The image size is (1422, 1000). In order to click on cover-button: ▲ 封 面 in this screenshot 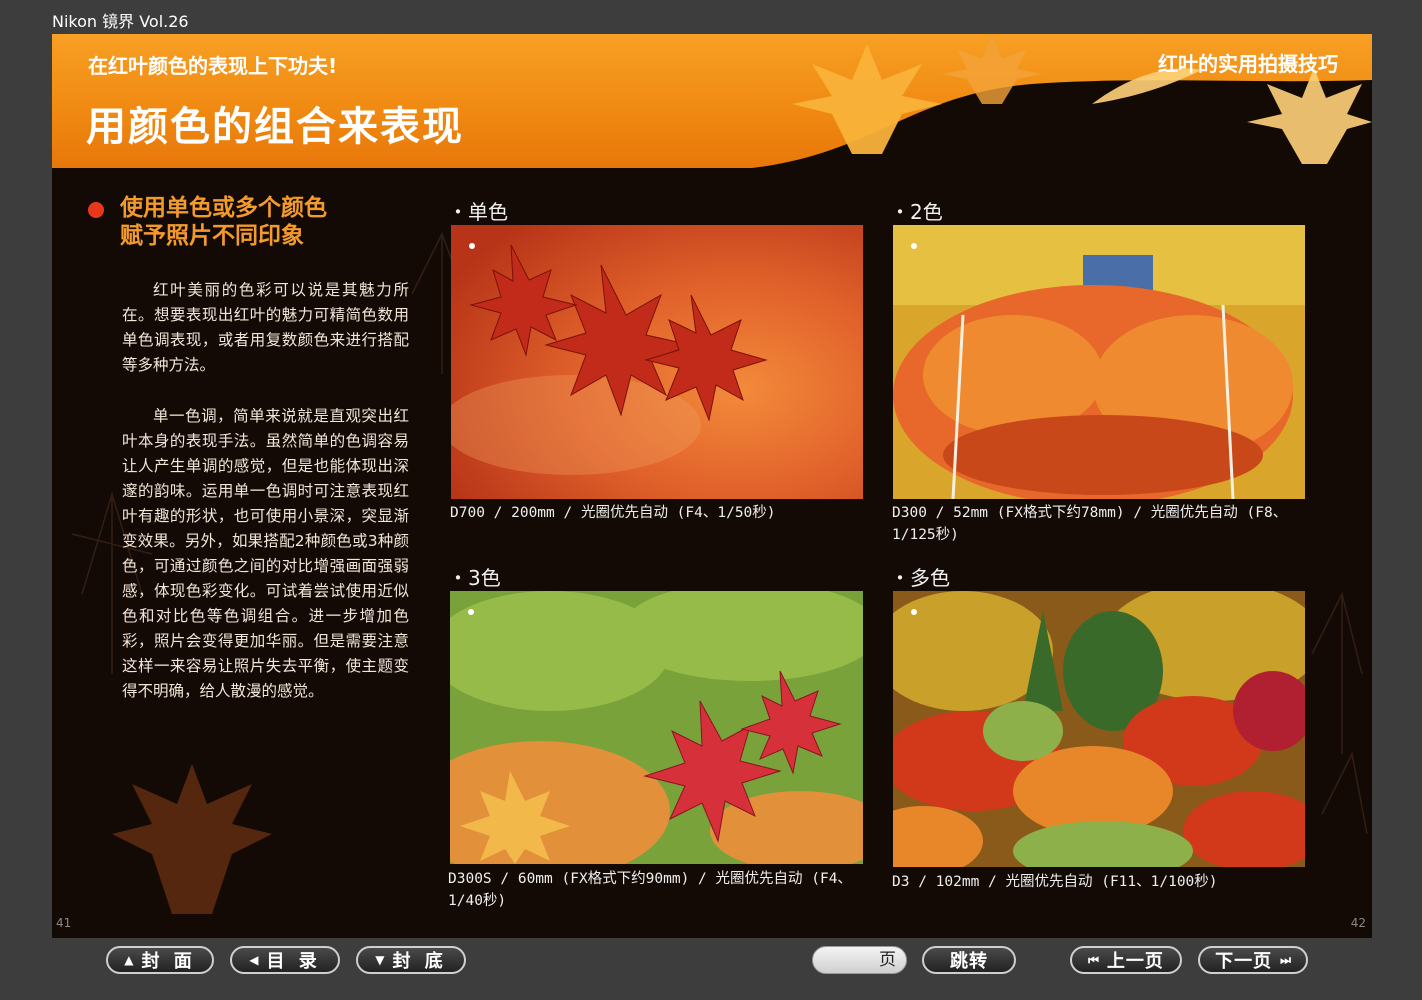, I will do `click(160, 960)`.